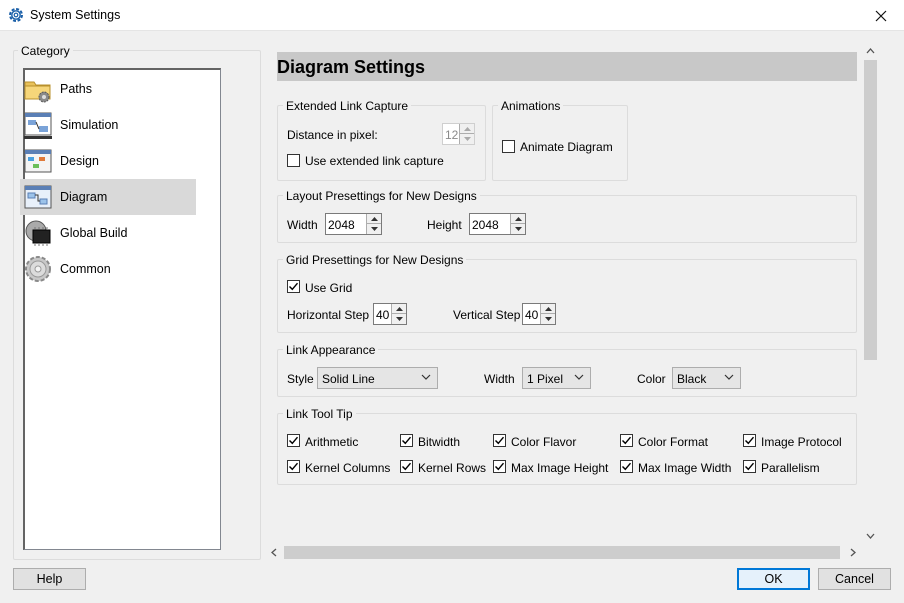 Image resolution: width=904 pixels, height=603 pixels. I want to click on tooltip-label: Color Format, so click(673, 442).